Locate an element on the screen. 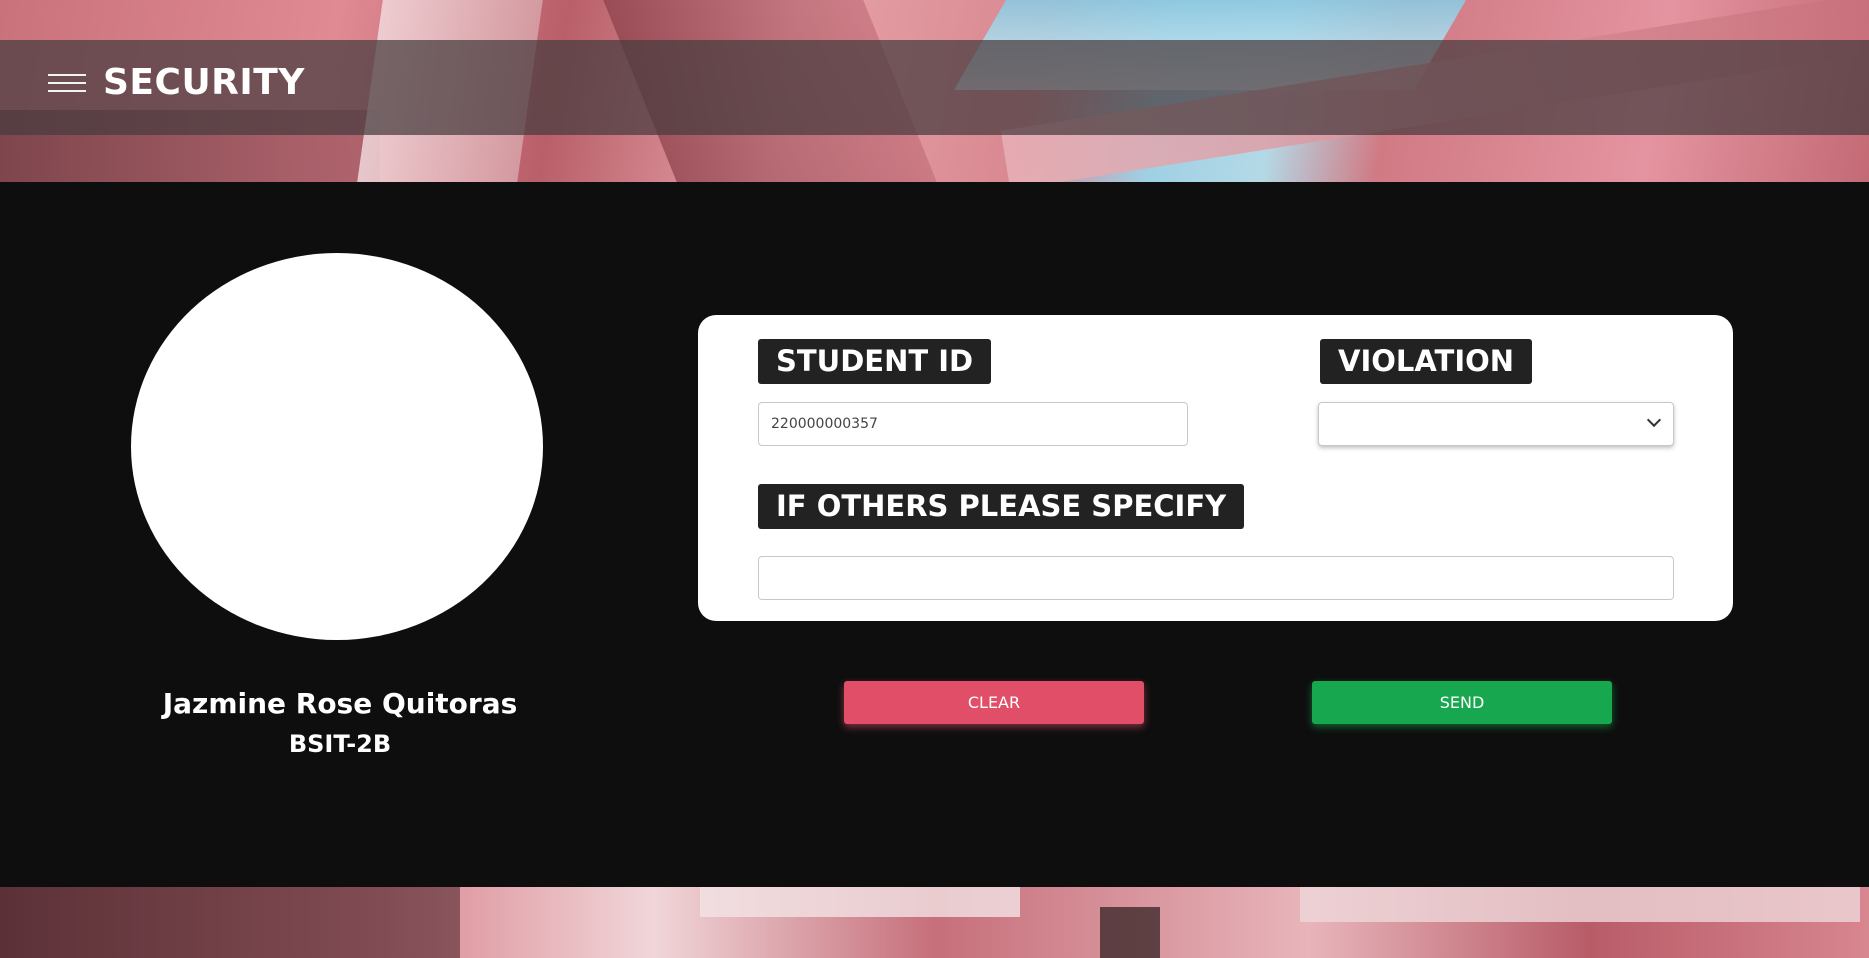  others-specify-input is located at coordinates (1216, 578).